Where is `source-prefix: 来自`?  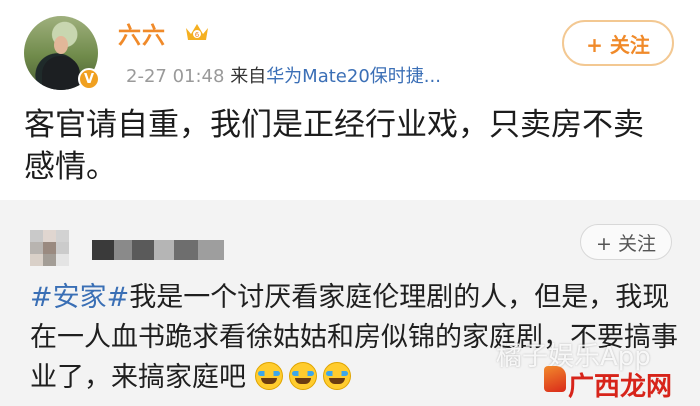
source-prefix: 来自 is located at coordinates (248, 76).